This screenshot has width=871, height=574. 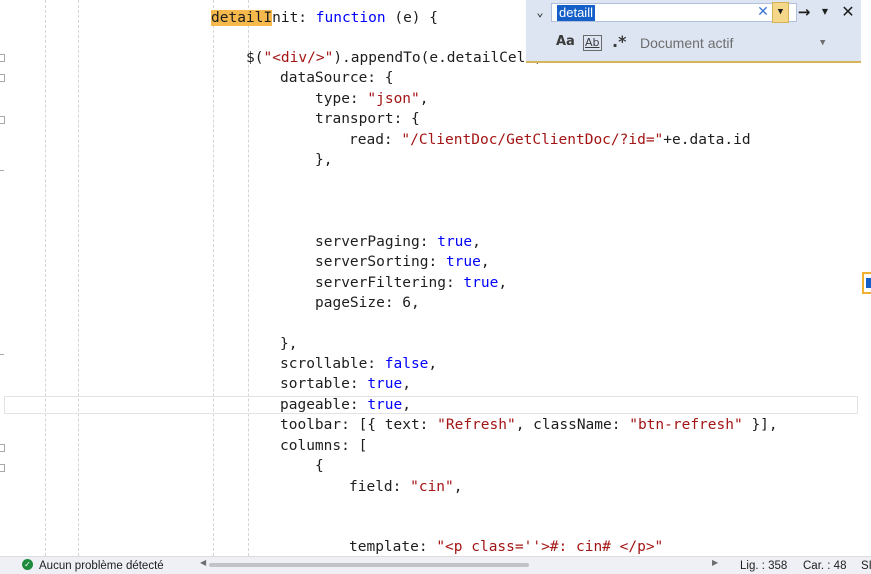 I want to click on problems-status: Aucun problème détecté, so click(x=101, y=566).